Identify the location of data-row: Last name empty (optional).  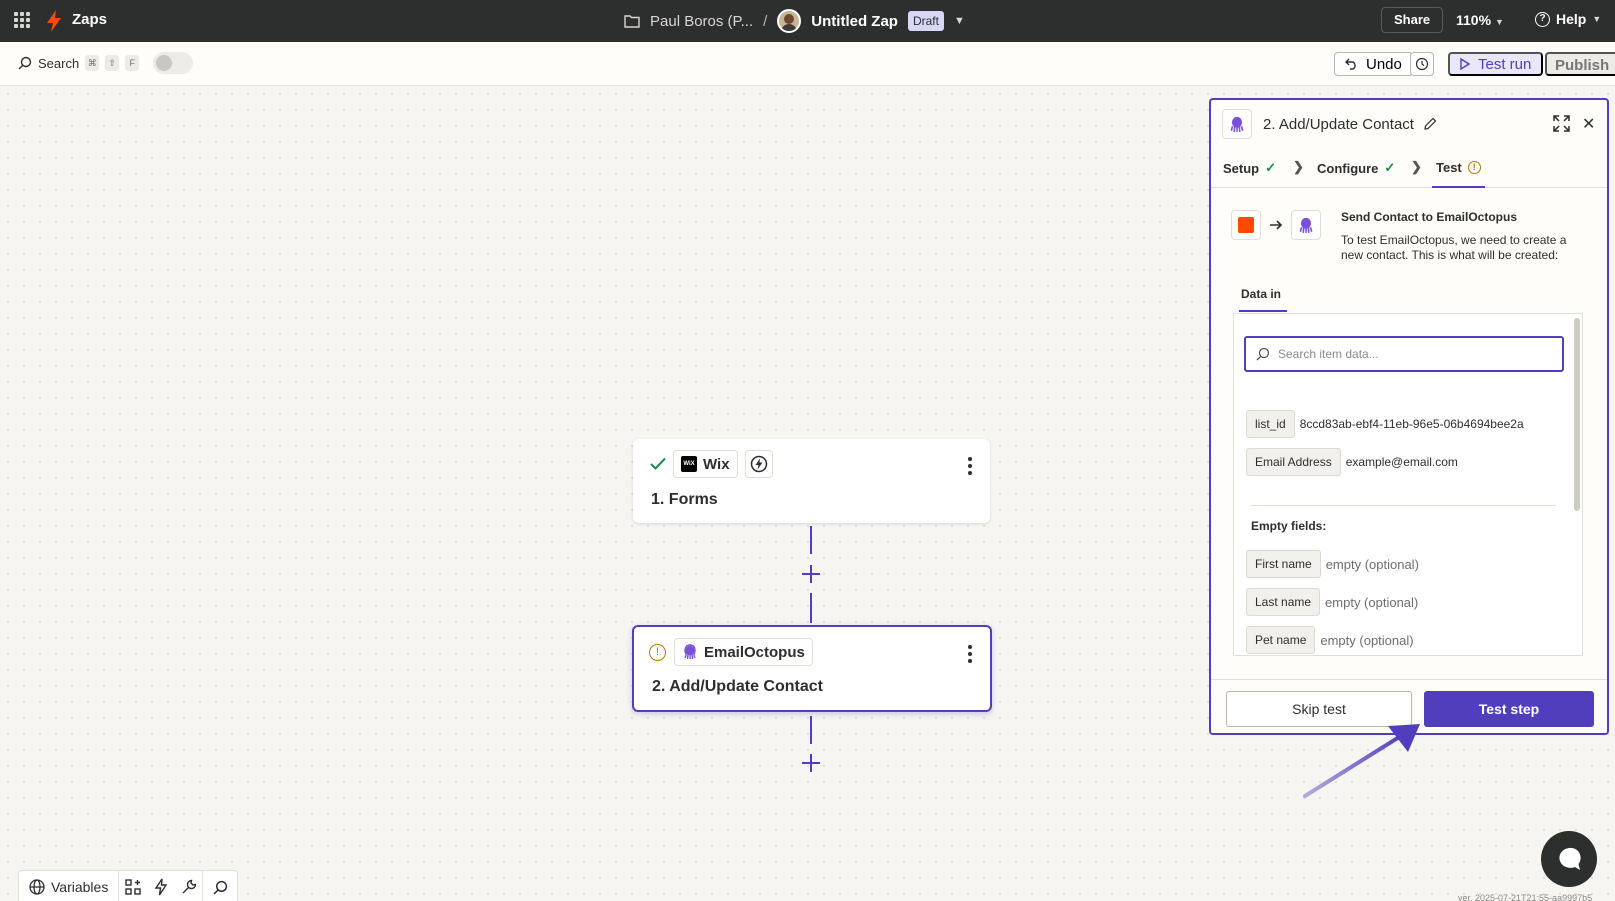
(1332, 602).